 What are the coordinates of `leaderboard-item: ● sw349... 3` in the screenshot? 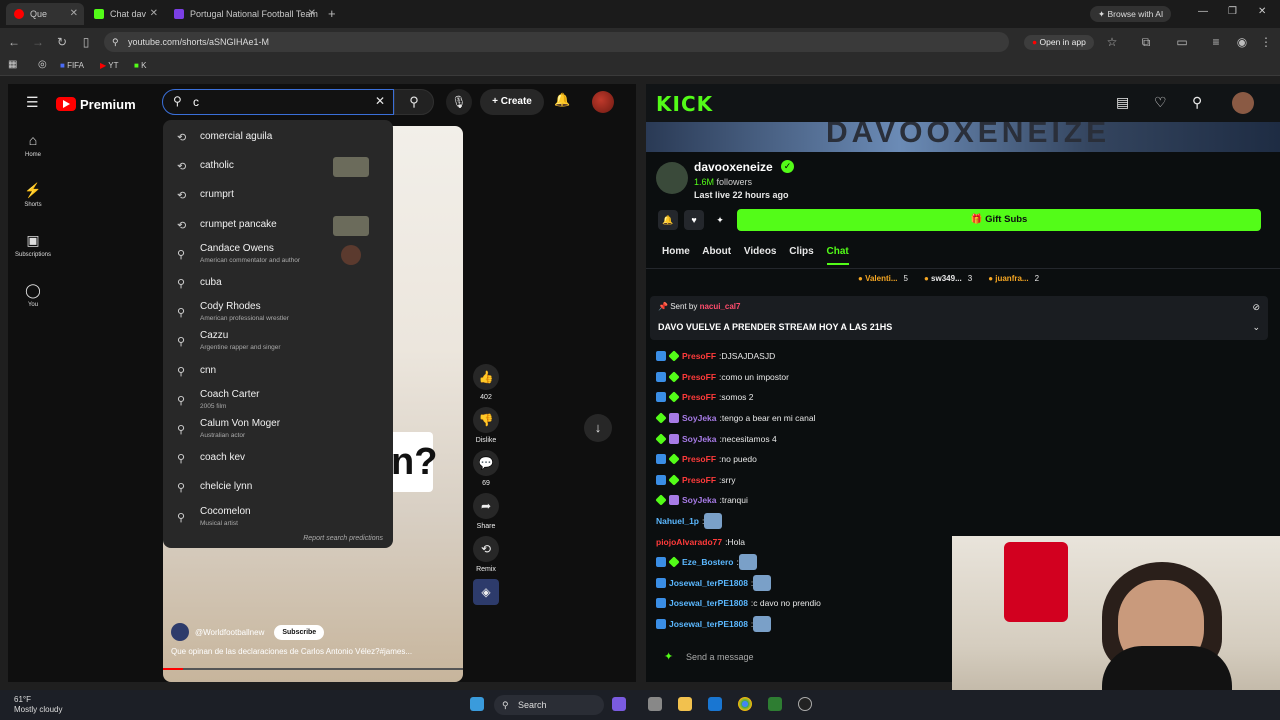 It's located at (948, 278).